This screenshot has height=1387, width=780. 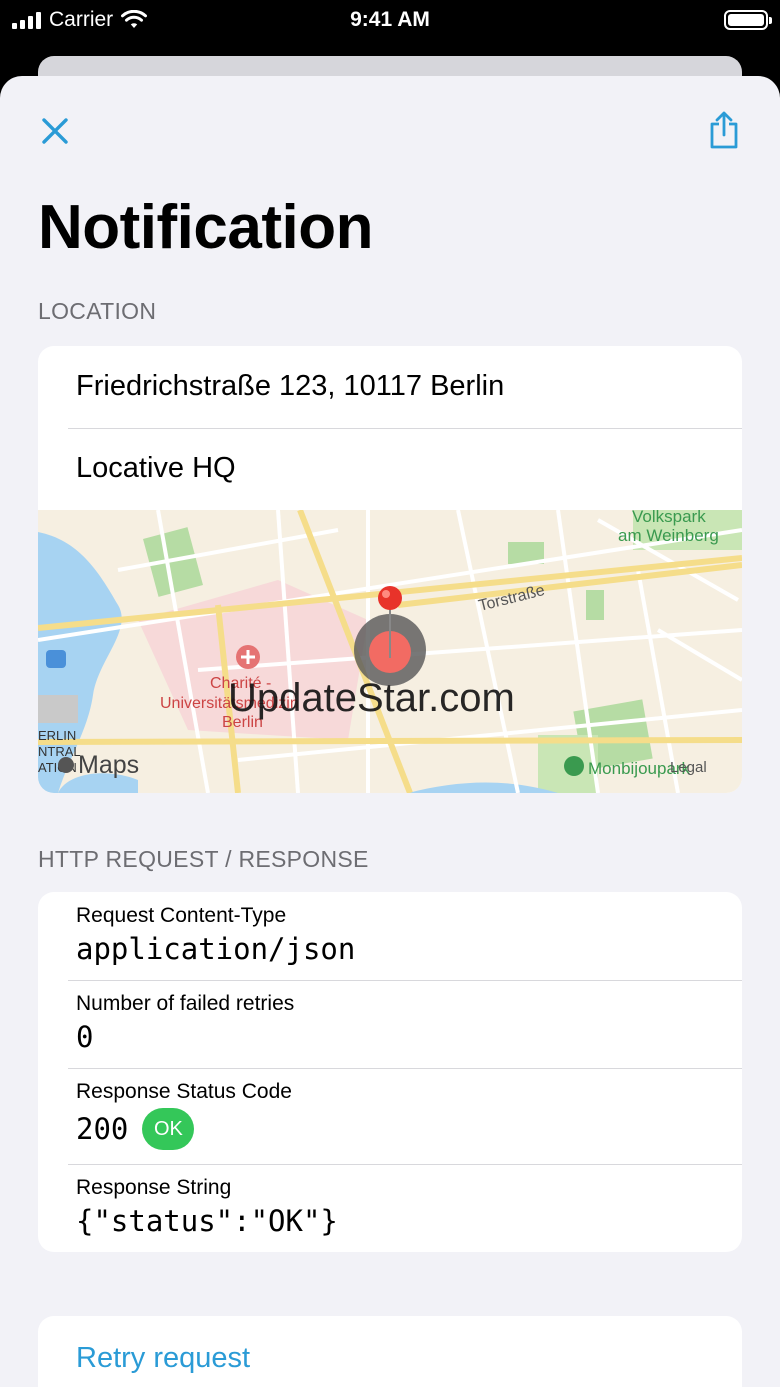 I want to click on location-name-text: Locative HQ, so click(x=156, y=468).